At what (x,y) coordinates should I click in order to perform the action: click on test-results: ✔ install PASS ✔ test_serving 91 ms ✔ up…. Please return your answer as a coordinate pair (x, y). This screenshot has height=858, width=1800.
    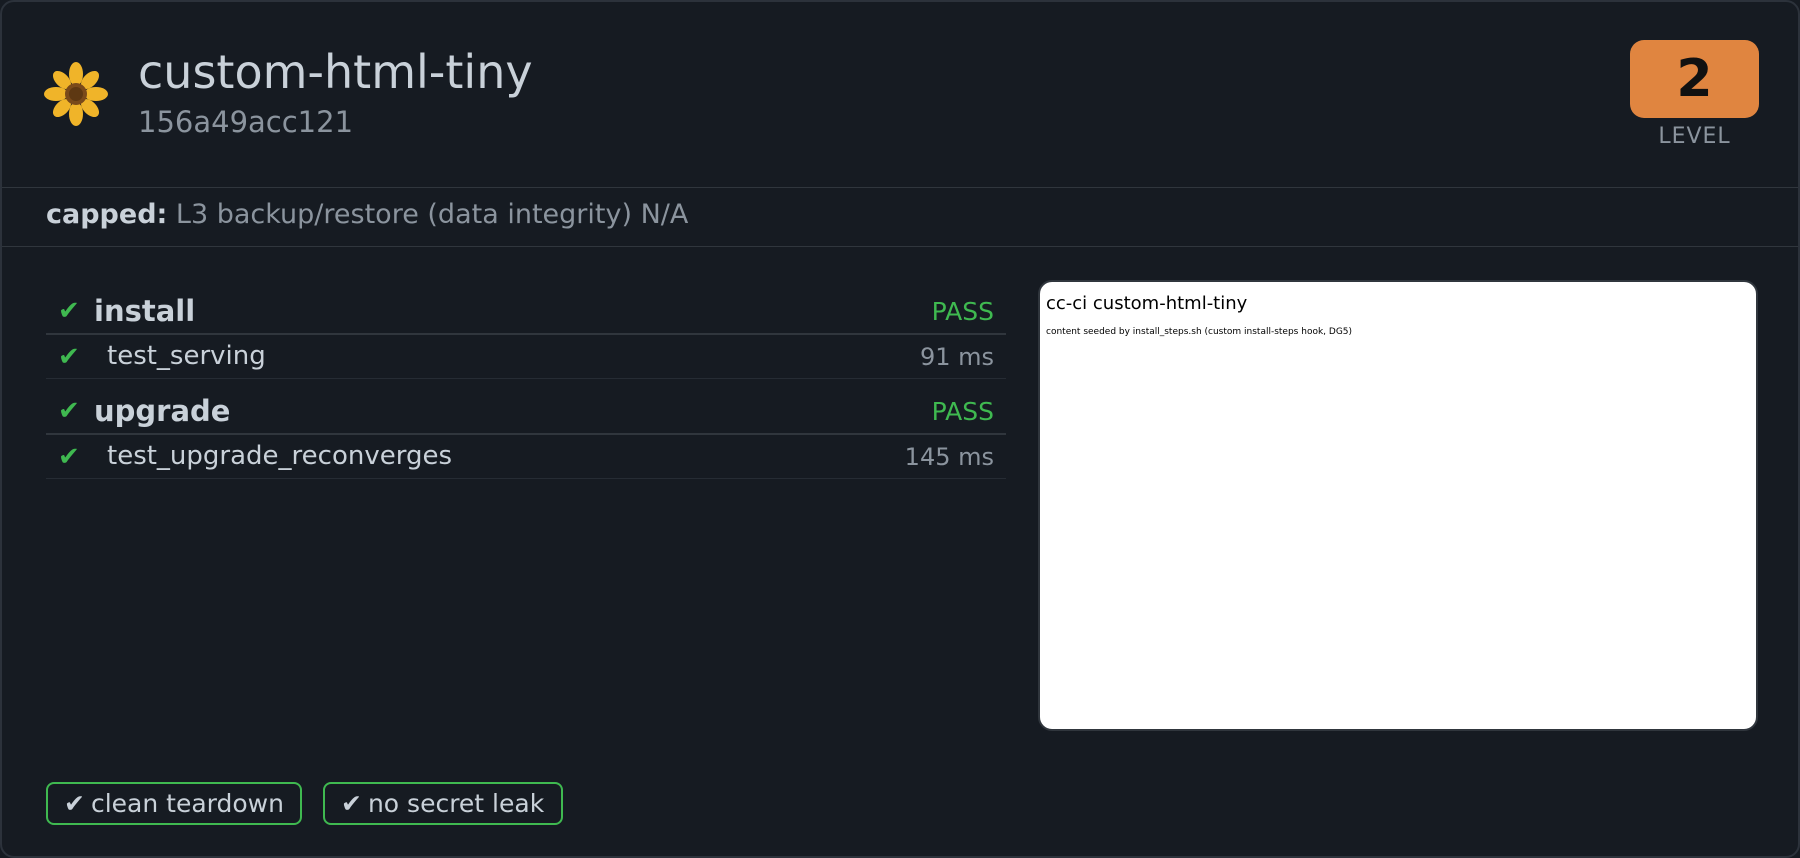
    Looking at the image, I should click on (526, 383).